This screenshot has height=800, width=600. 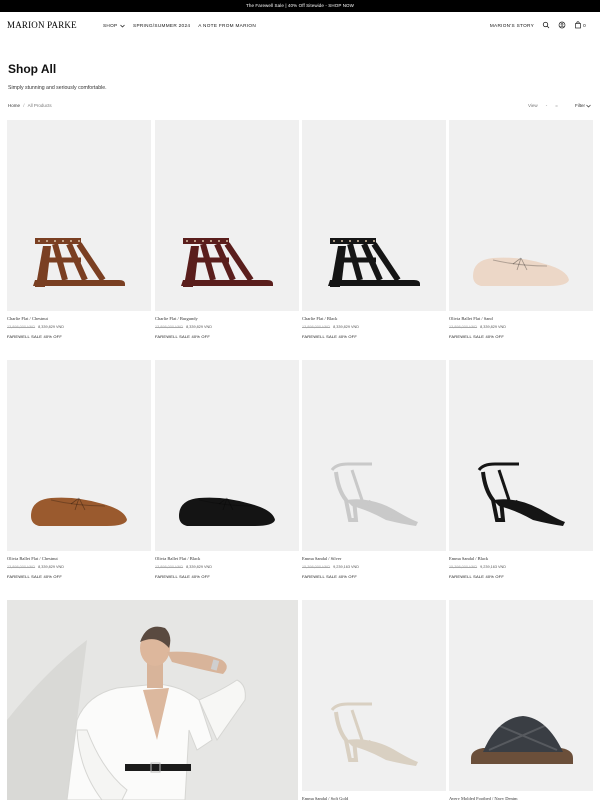 What do you see at coordinates (471, 318) in the screenshot?
I see `product-name: Olivia Ballet Flat / Sand` at bounding box center [471, 318].